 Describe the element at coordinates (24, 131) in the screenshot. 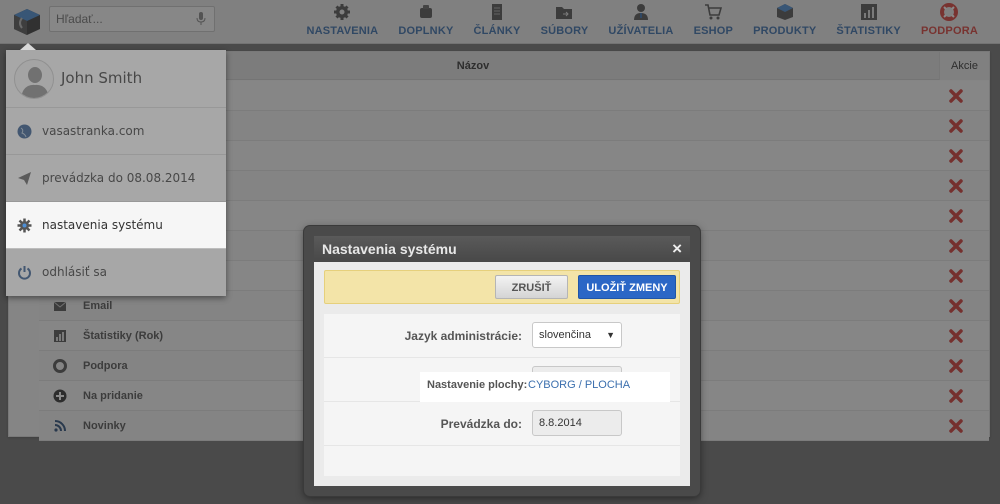

I see `globe-icon` at that location.